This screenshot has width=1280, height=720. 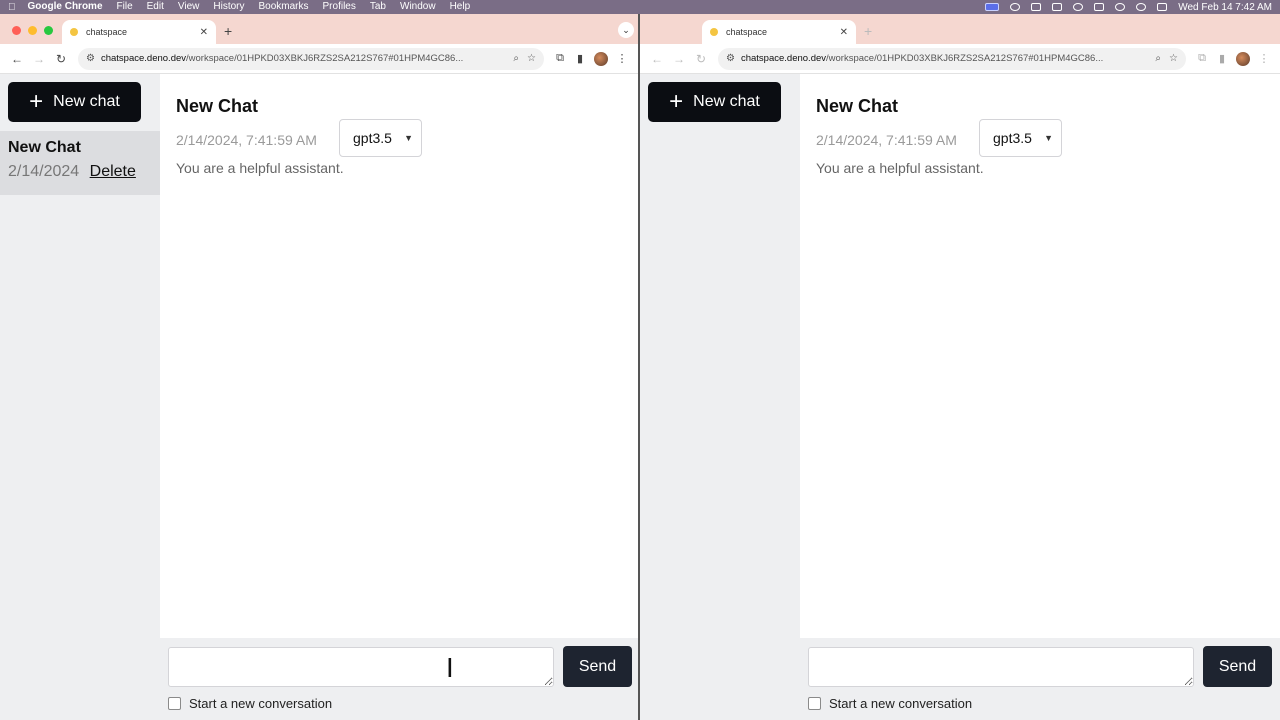 What do you see at coordinates (65, 7) in the screenshot?
I see `menu-app-name: Google Chrome` at bounding box center [65, 7].